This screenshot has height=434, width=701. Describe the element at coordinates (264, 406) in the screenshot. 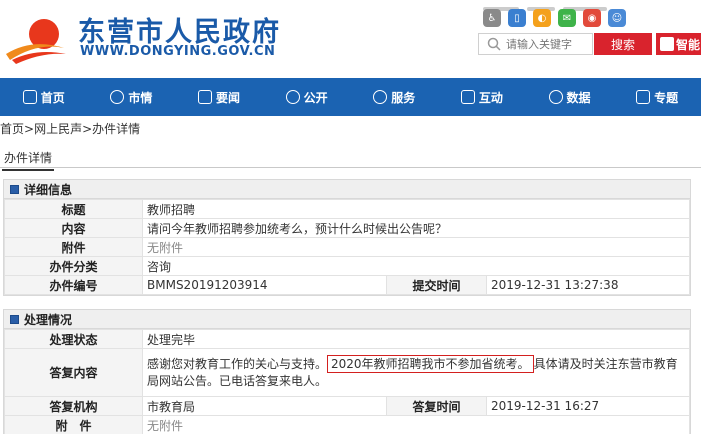

I see `org-value: 市教育局` at that location.